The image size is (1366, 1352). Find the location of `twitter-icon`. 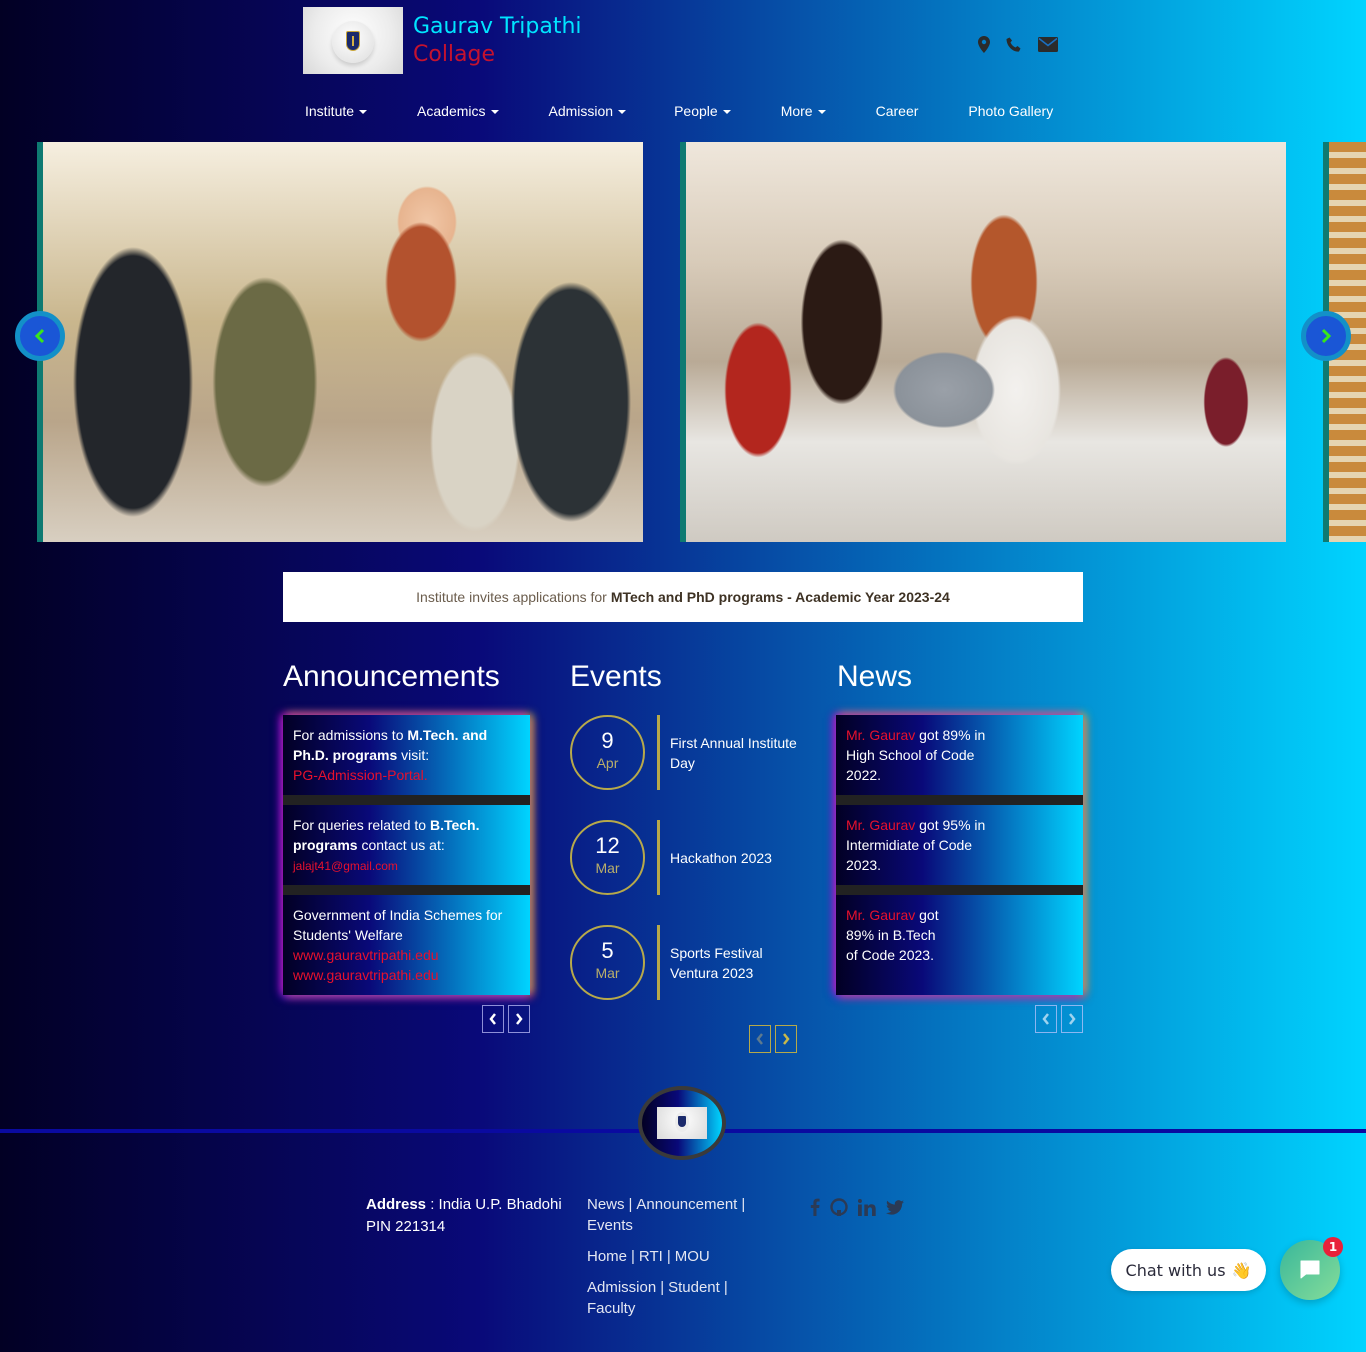

twitter-icon is located at coordinates (895, 1209).